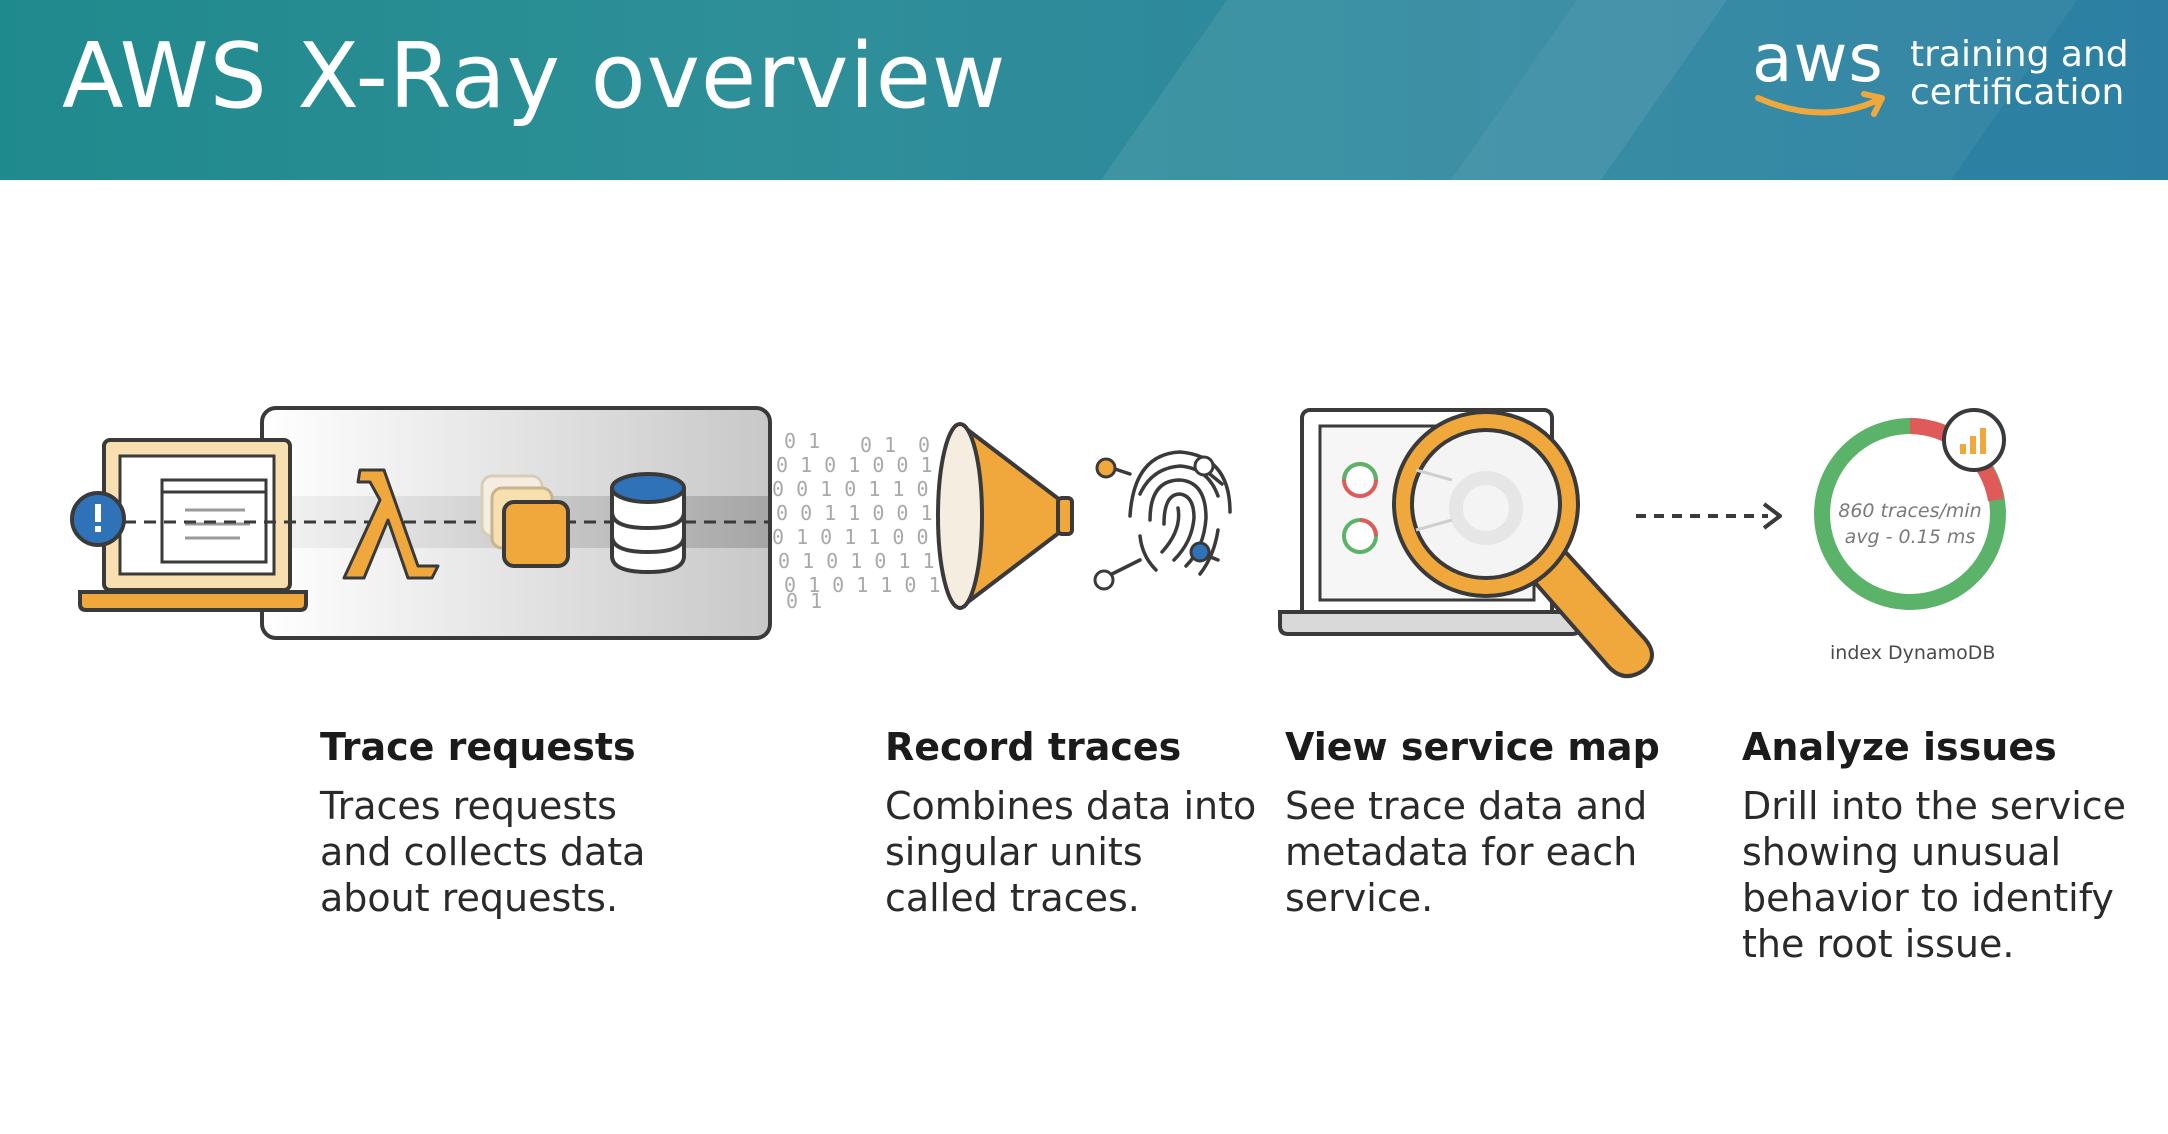 Image resolution: width=2168 pixels, height=1134 pixels. I want to click on step-title: View service map, so click(1472, 747).